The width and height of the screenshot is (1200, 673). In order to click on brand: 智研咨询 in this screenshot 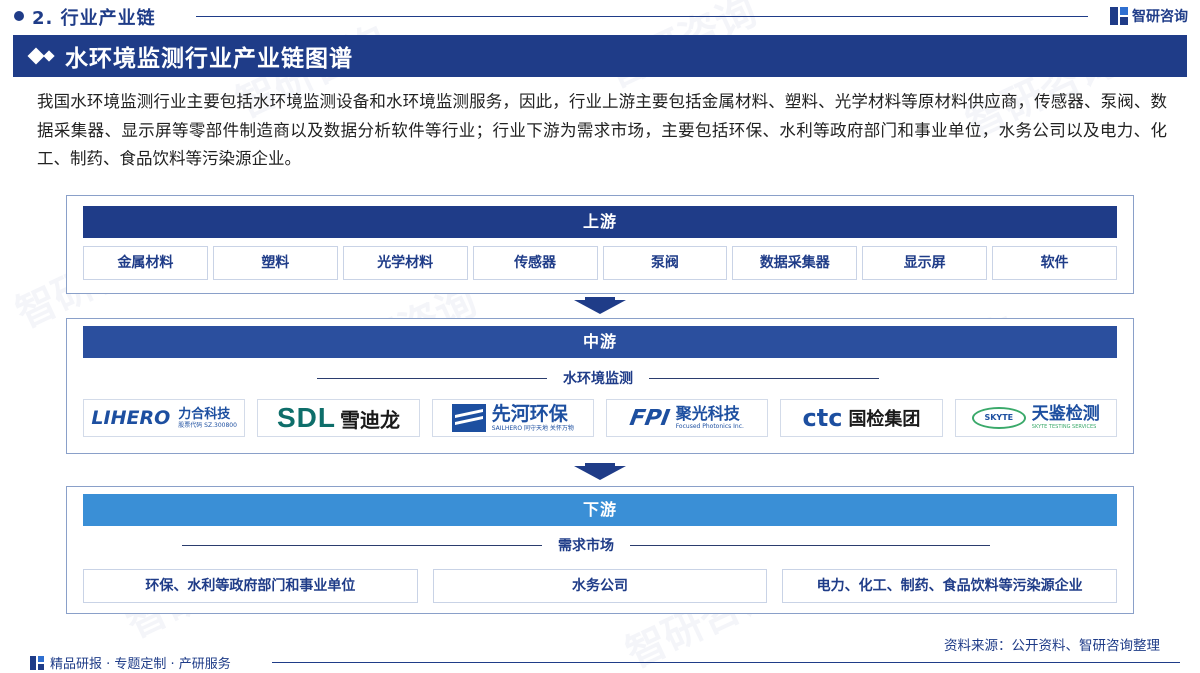, I will do `click(1149, 16)`.